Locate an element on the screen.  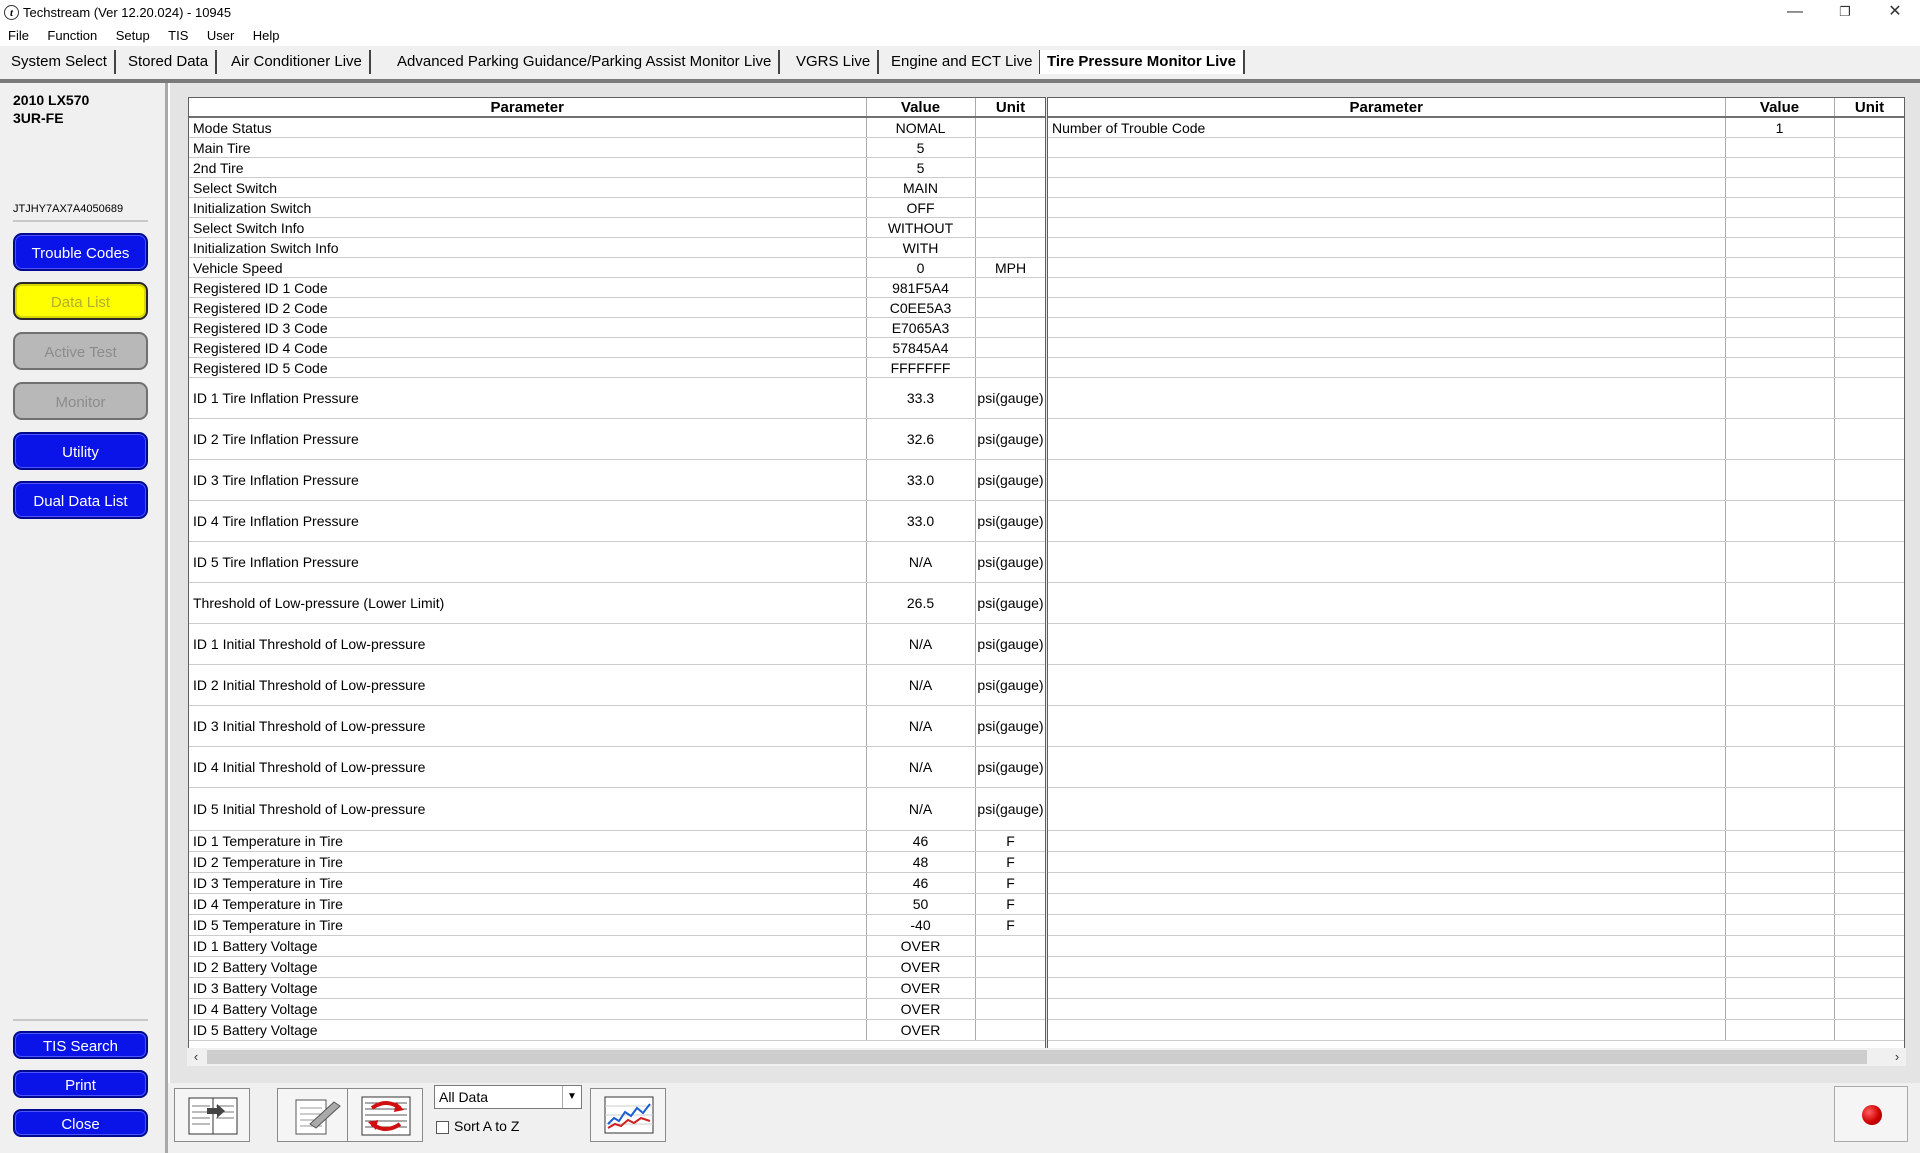
column-header-value: Value is located at coordinates (1780, 108).